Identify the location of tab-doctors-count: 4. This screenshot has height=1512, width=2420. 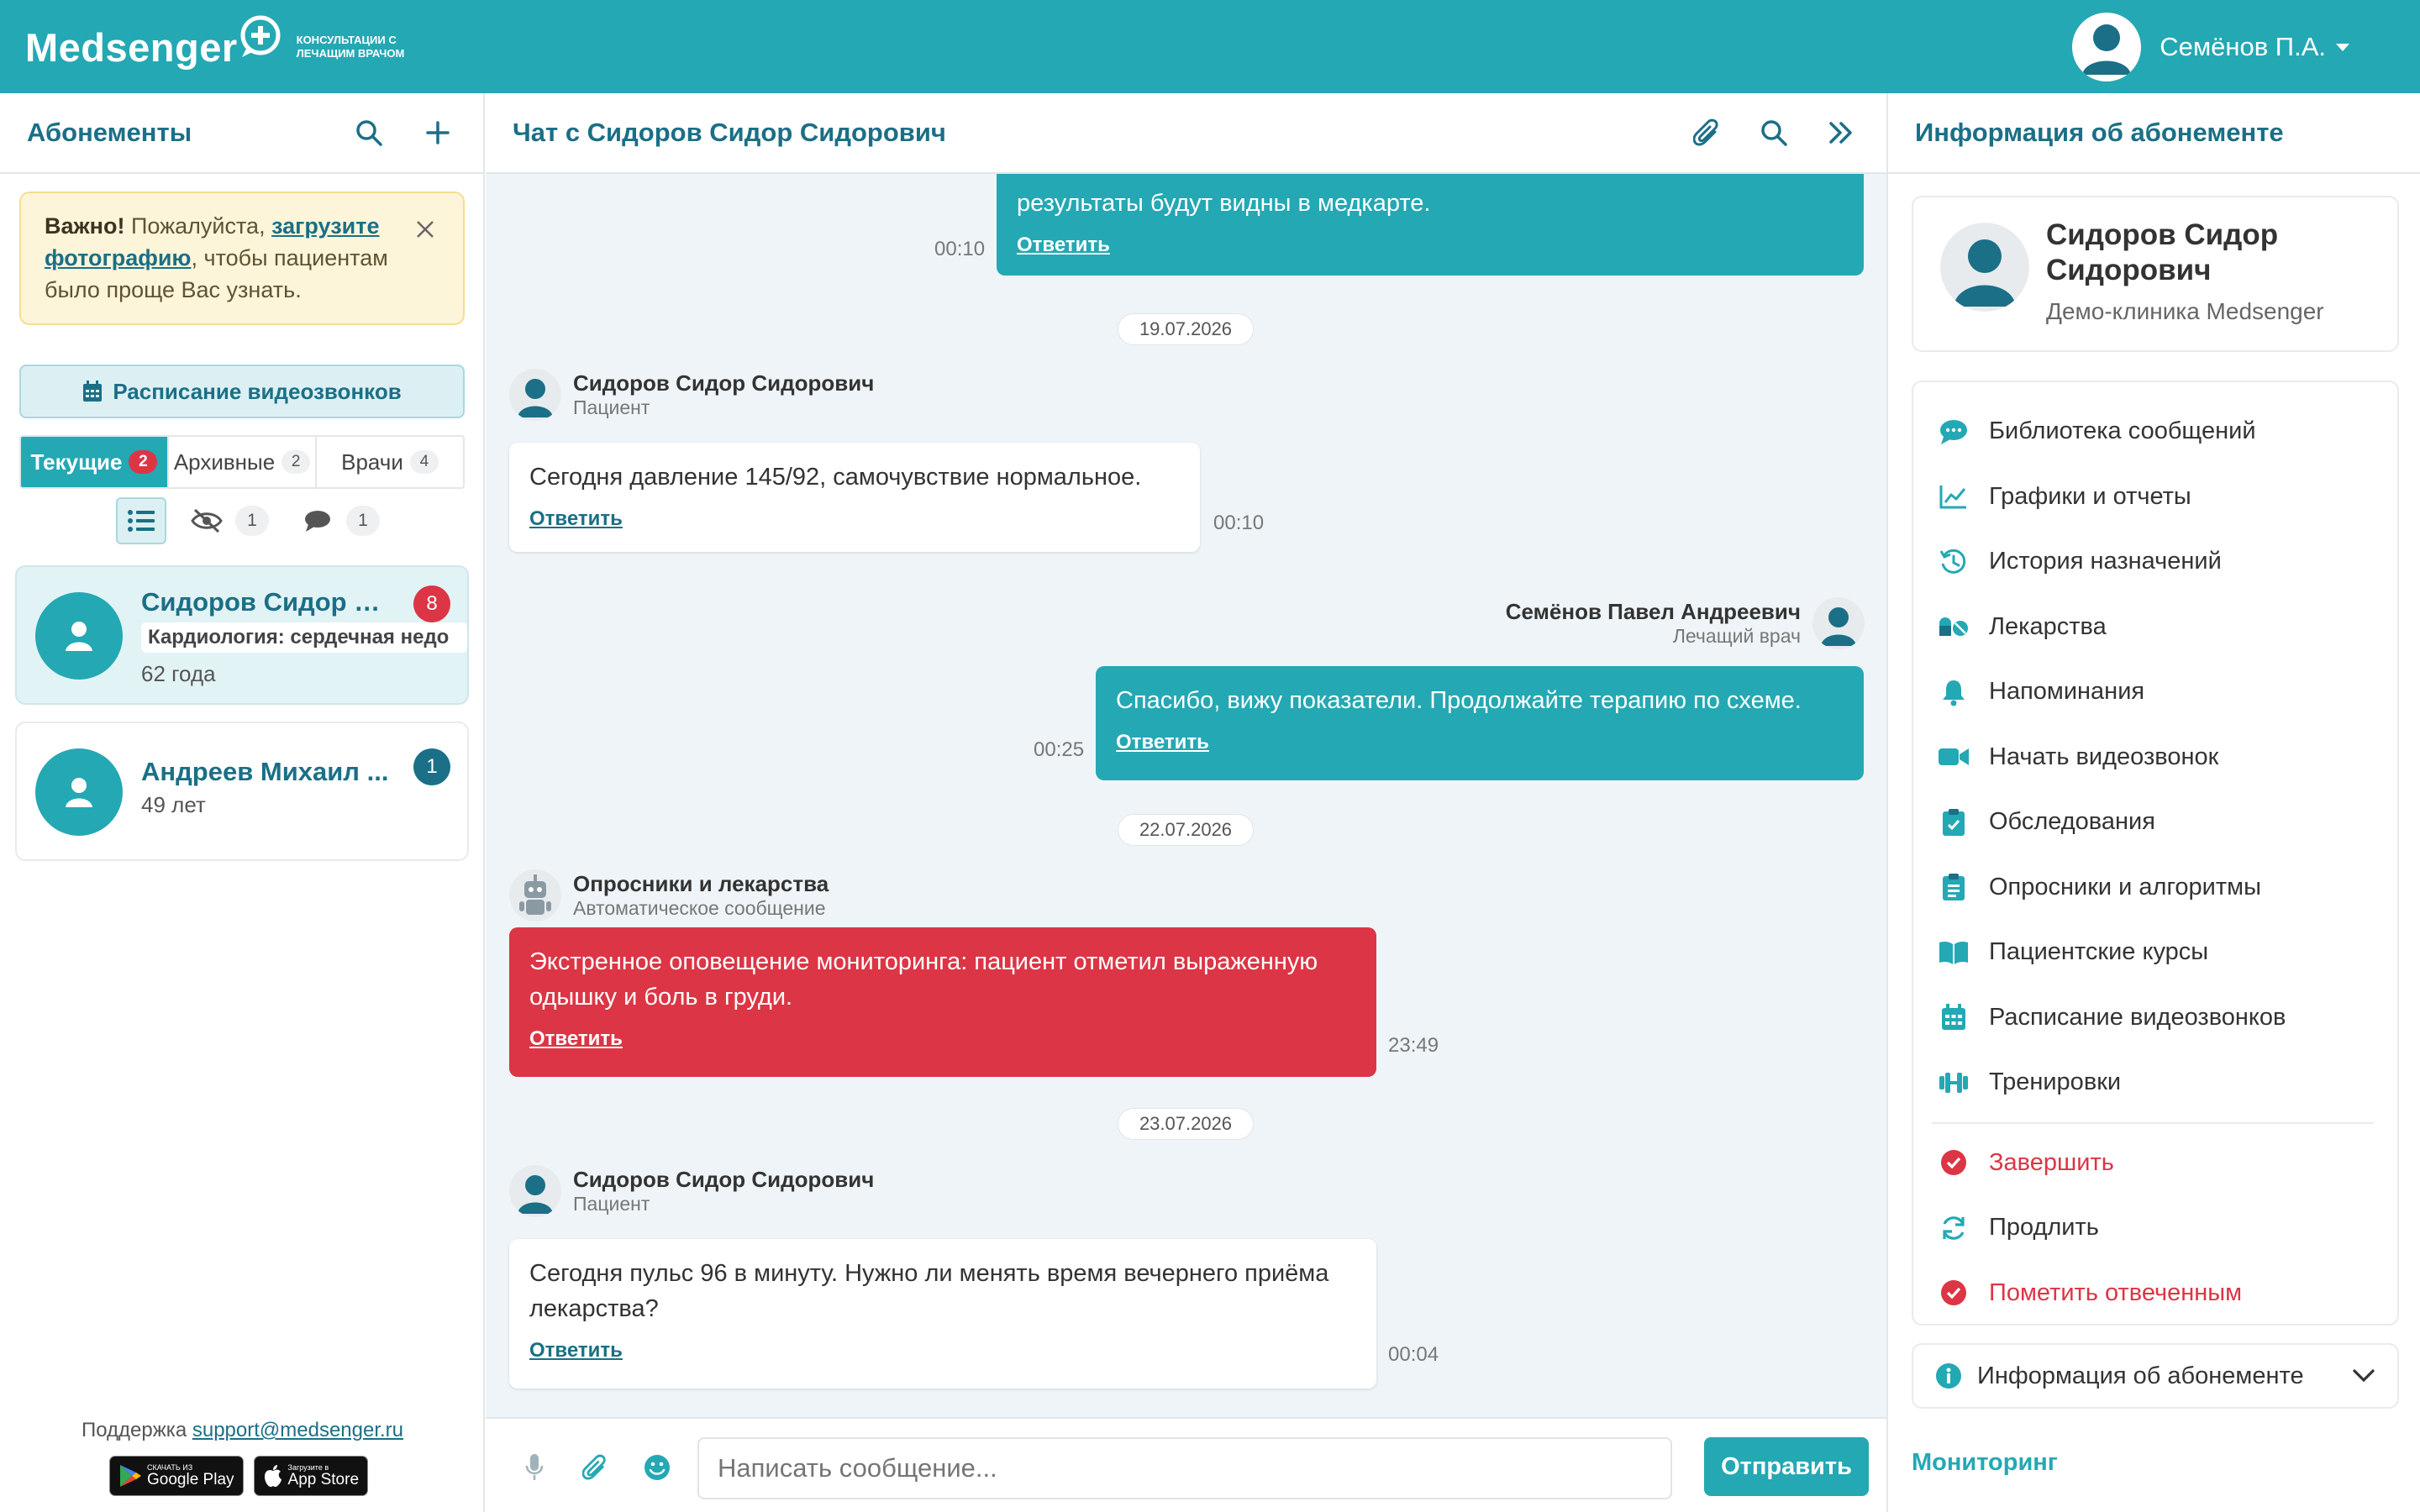
(424, 462).